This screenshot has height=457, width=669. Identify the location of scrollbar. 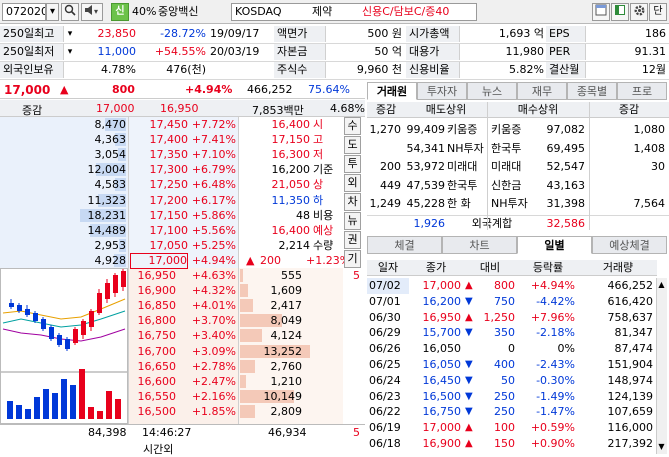
(661, 366).